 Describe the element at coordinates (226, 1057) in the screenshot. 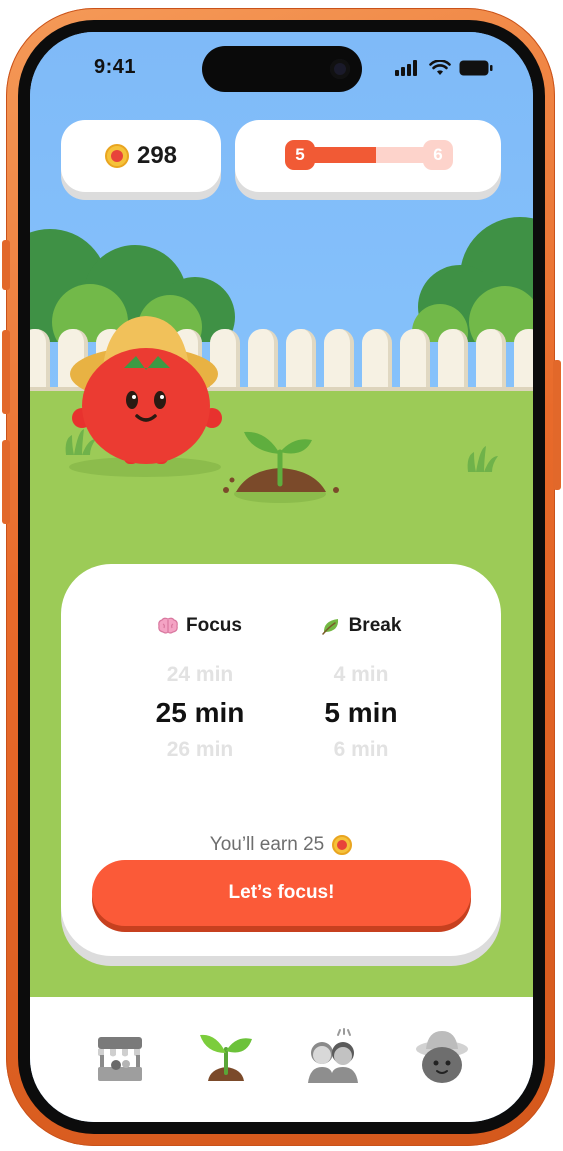

I see `sprout-icon` at that location.